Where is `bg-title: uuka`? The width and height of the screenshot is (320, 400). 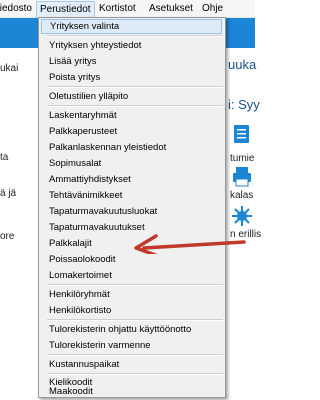
bg-title: uuka is located at coordinates (242, 64).